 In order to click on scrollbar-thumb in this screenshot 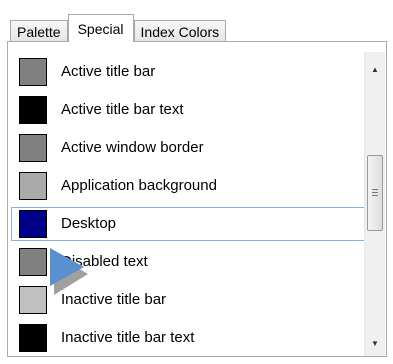, I will do `click(375, 193)`.